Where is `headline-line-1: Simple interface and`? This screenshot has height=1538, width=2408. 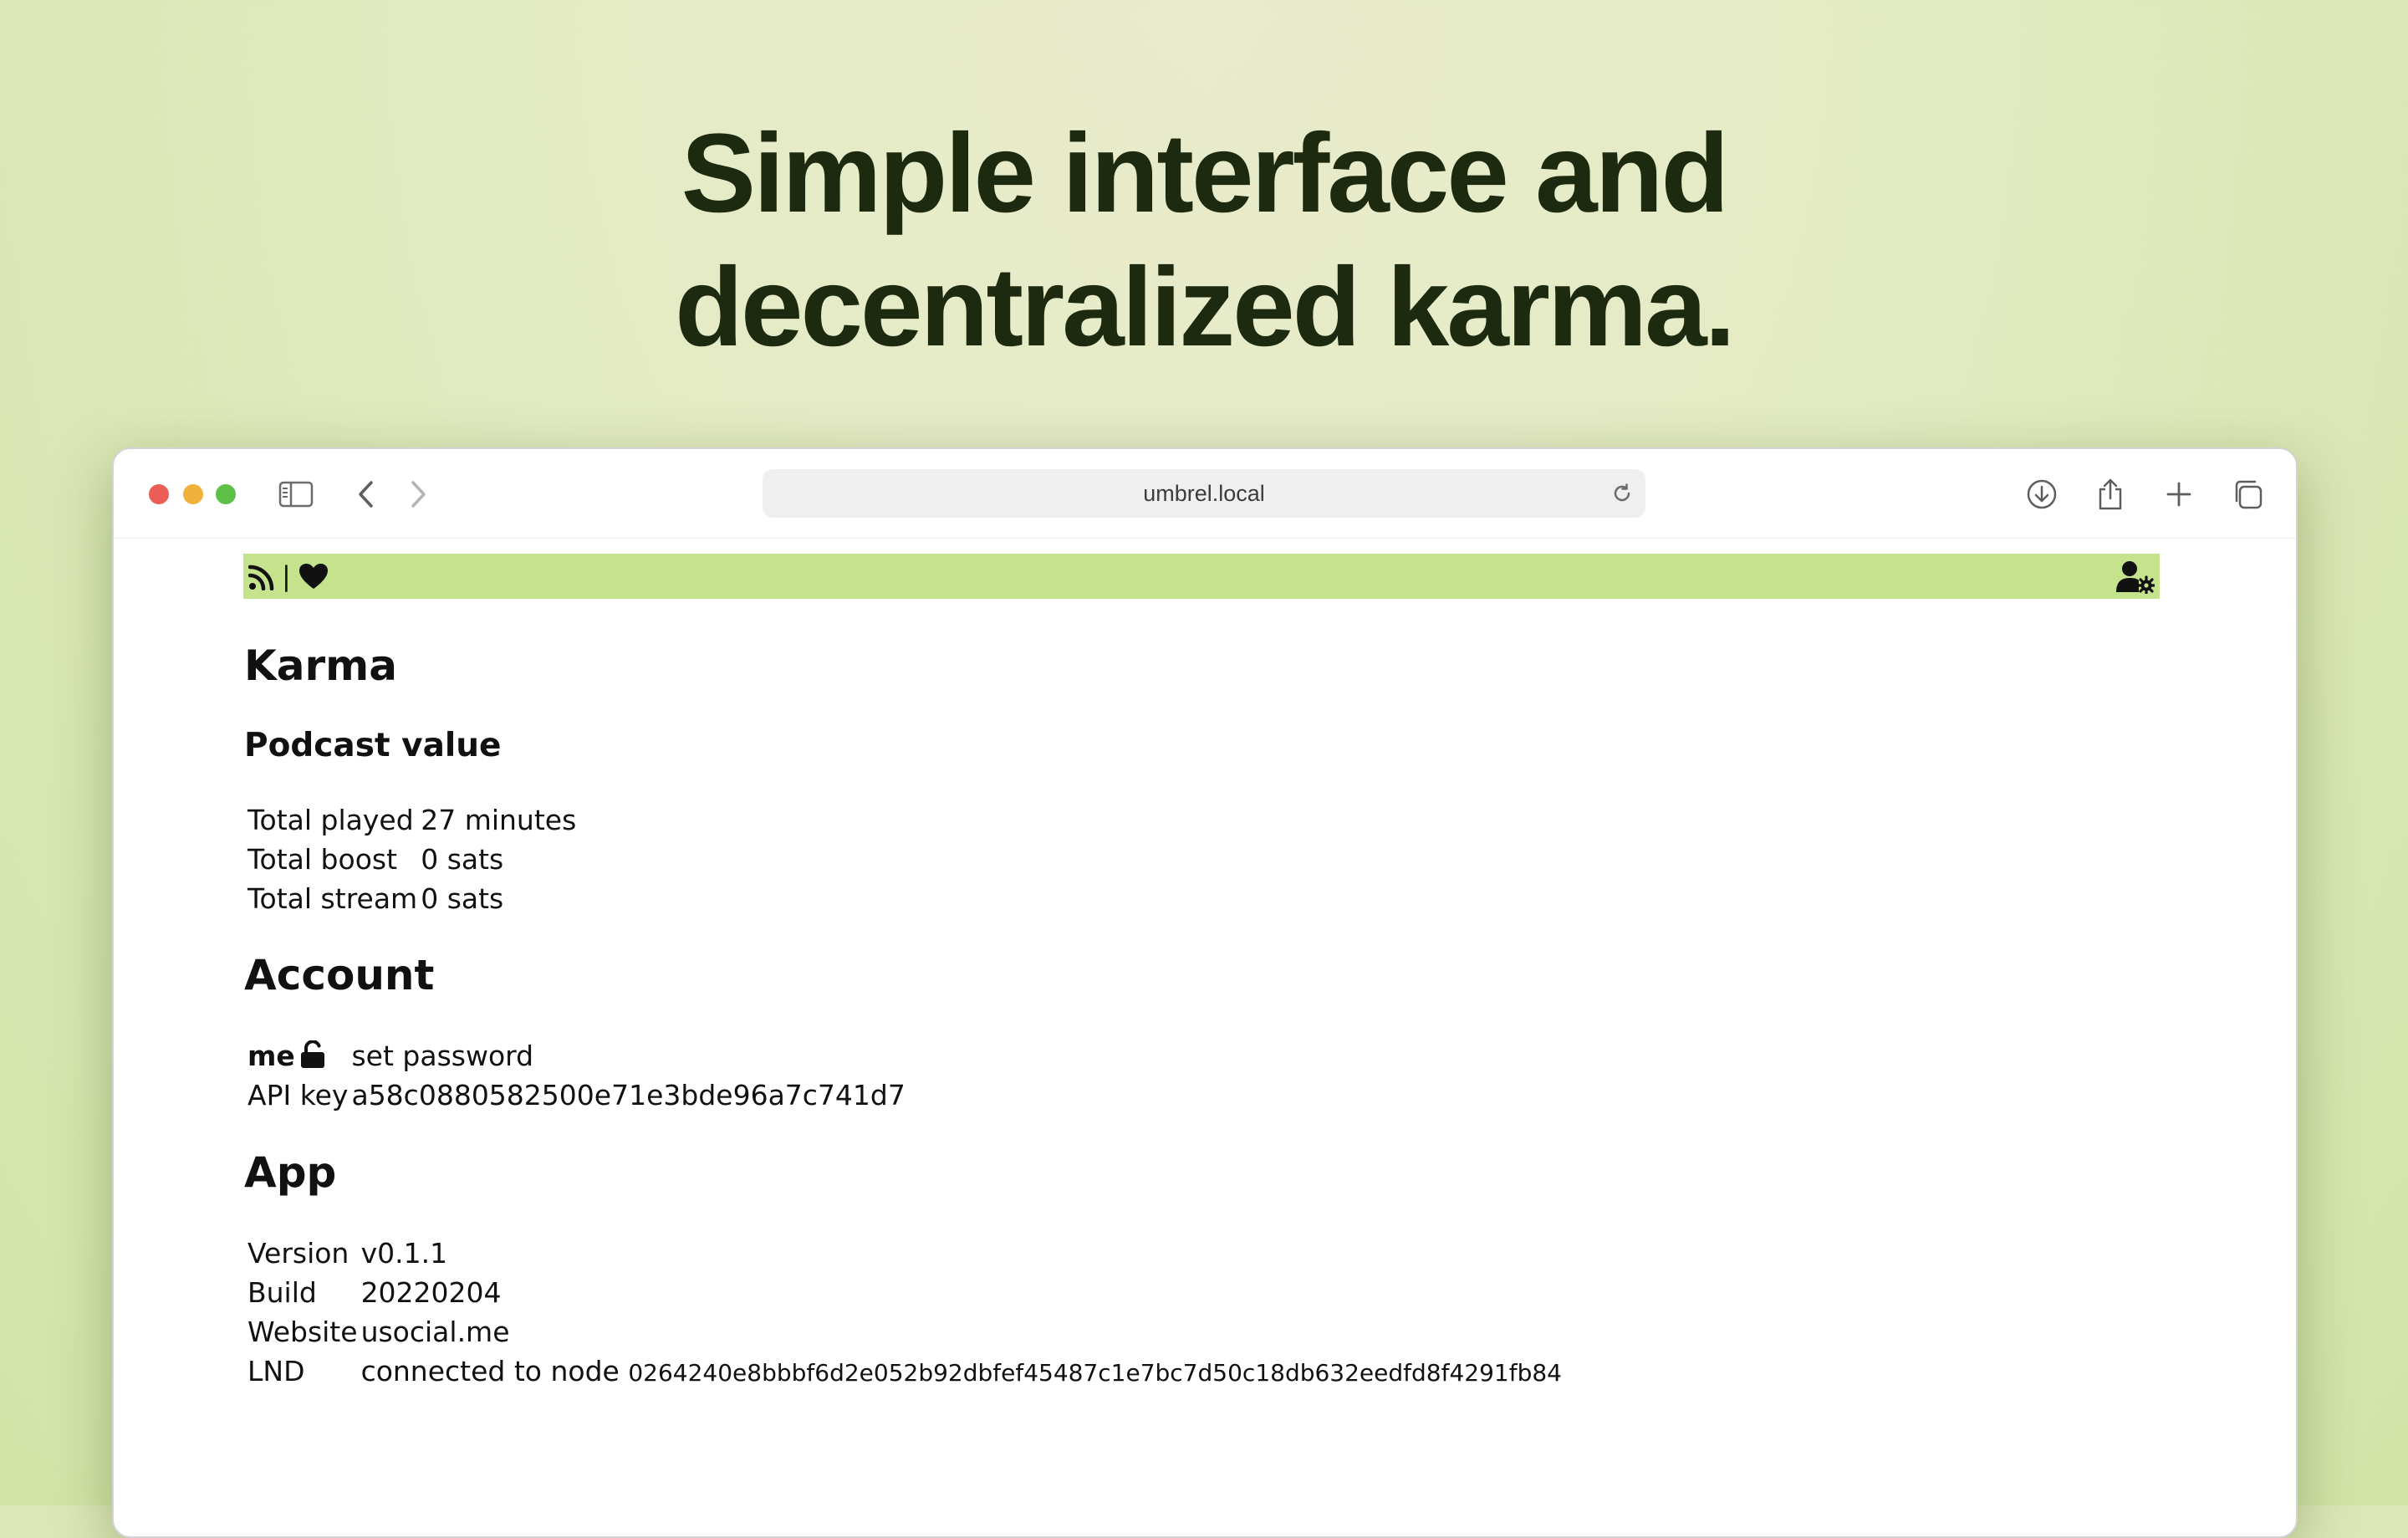
headline-line-1: Simple interface and is located at coordinates (1205, 173).